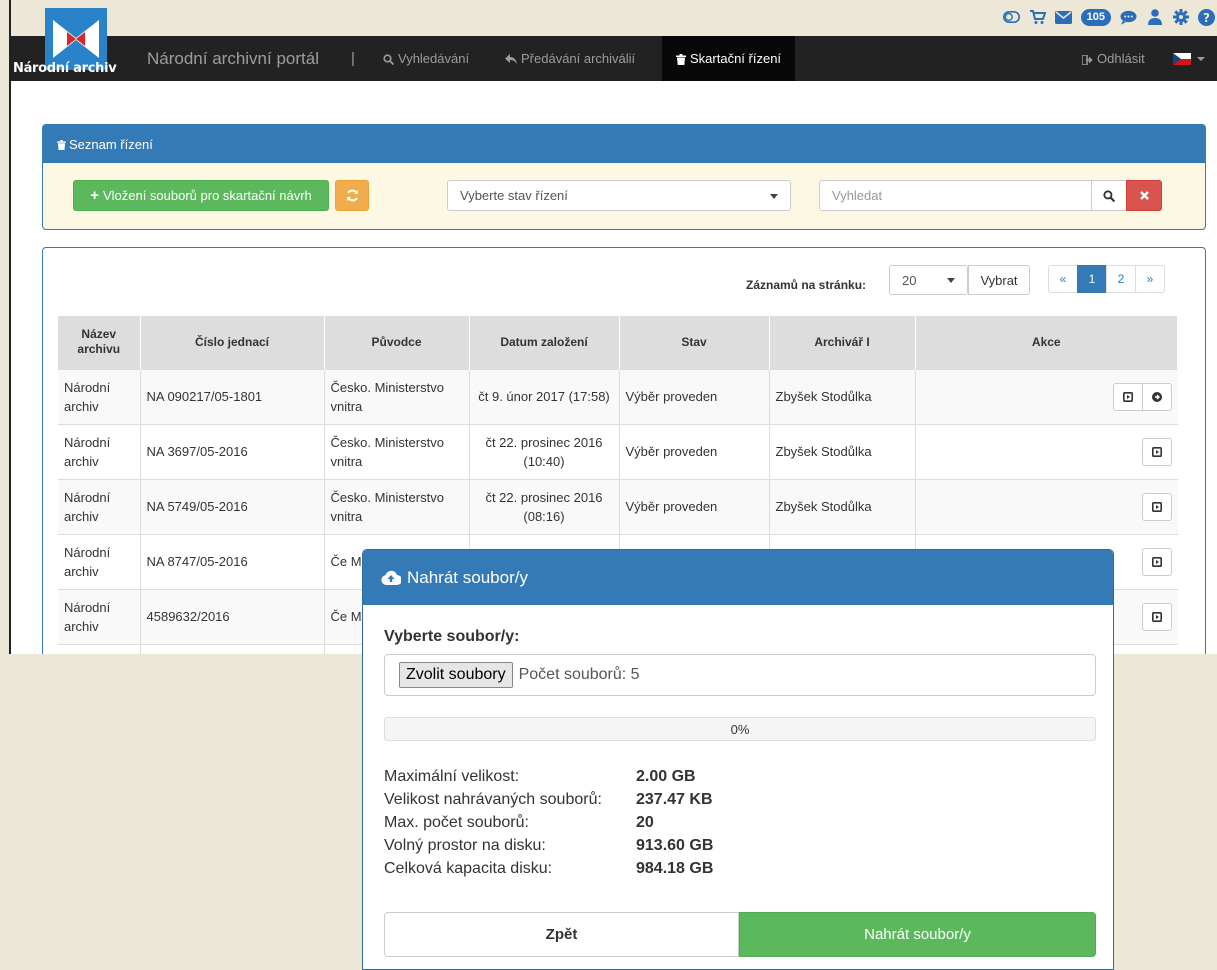  What do you see at coordinates (544, 506) in the screenshot?
I see `cell-date: čt 22. prosinec 2016 (08:16)` at bounding box center [544, 506].